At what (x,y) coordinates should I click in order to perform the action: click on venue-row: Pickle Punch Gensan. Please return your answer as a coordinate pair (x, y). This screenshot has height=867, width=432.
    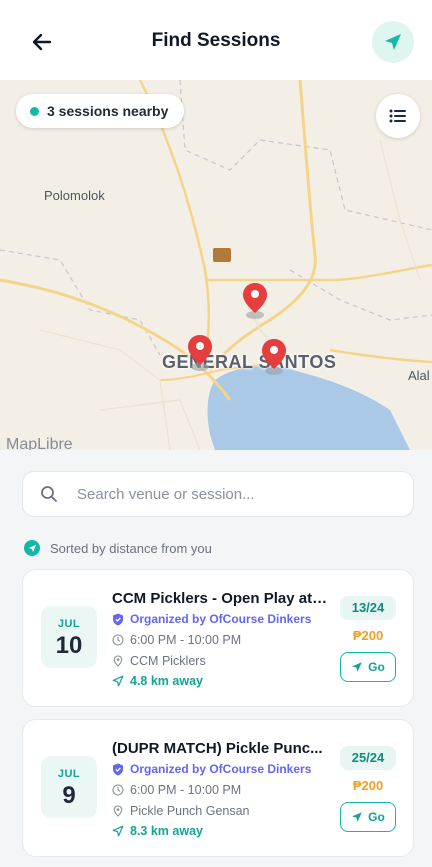
    Looking at the image, I should click on (181, 811).